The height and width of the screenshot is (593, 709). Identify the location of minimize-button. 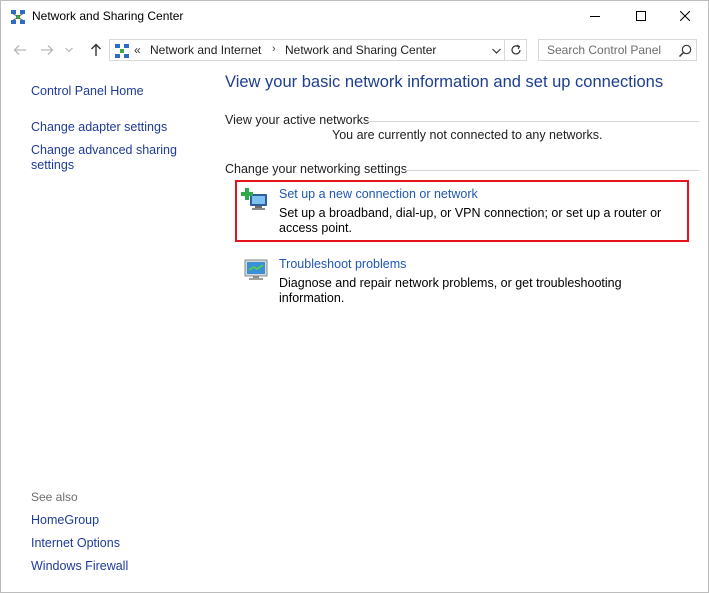
(595, 16).